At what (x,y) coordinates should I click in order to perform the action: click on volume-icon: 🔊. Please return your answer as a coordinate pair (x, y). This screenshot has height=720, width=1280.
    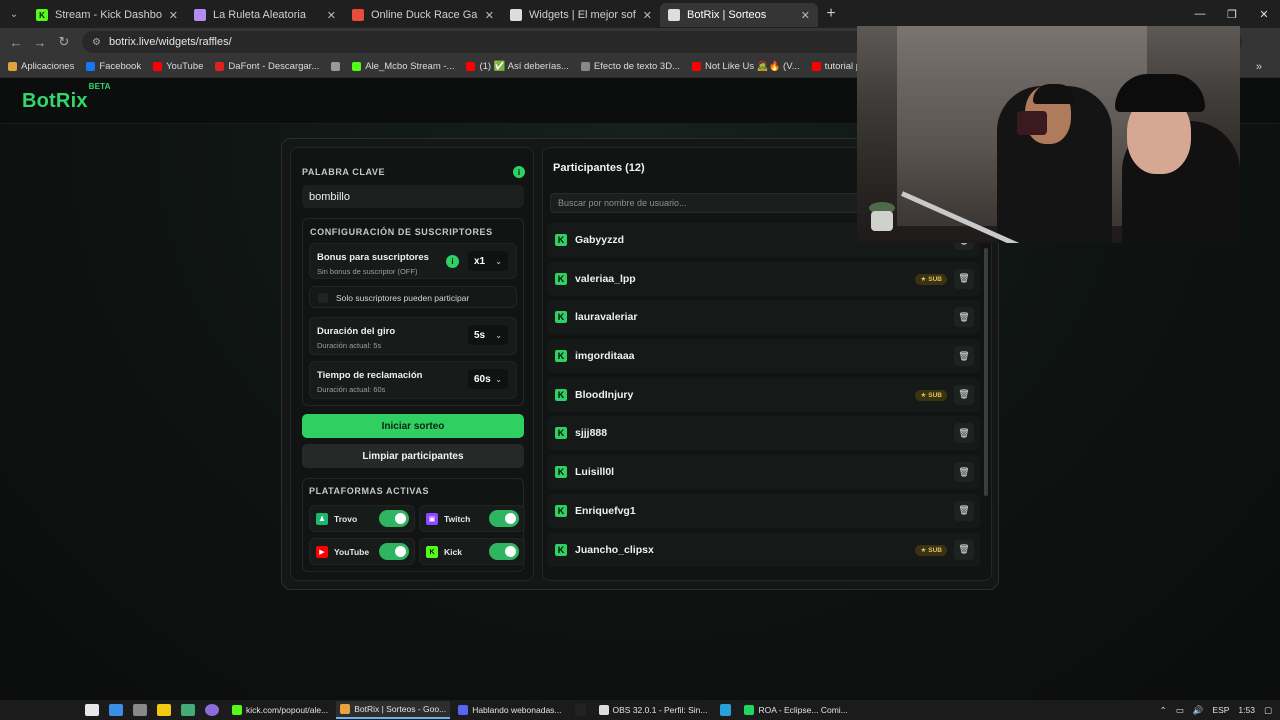
    Looking at the image, I should click on (1198, 710).